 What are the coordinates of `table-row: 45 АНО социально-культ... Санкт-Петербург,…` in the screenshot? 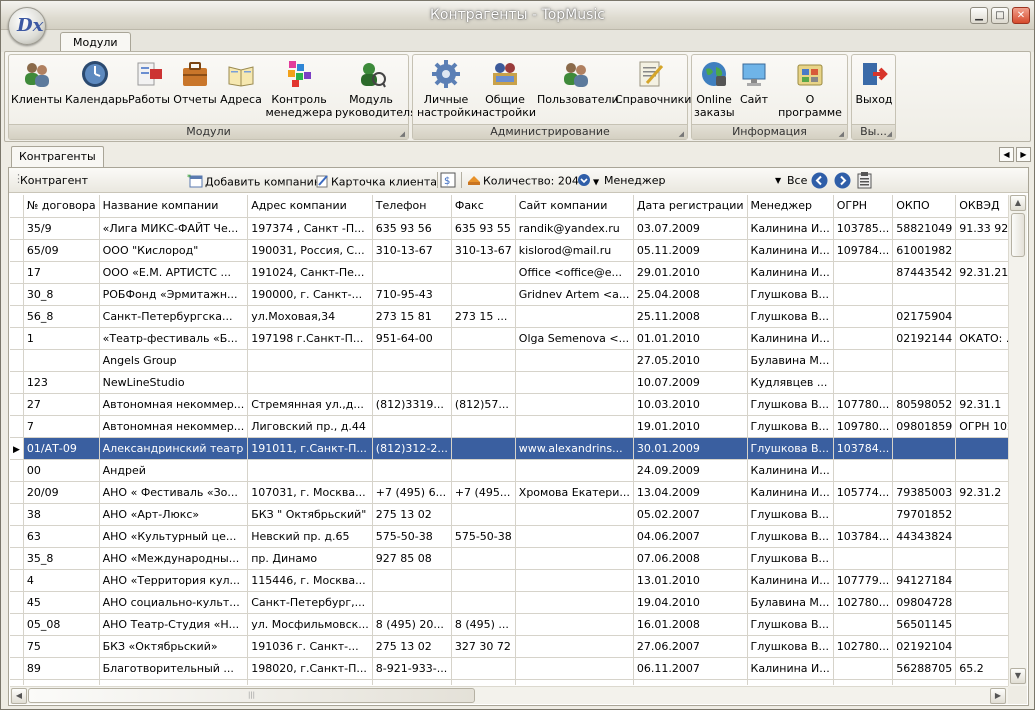 It's located at (509, 602).